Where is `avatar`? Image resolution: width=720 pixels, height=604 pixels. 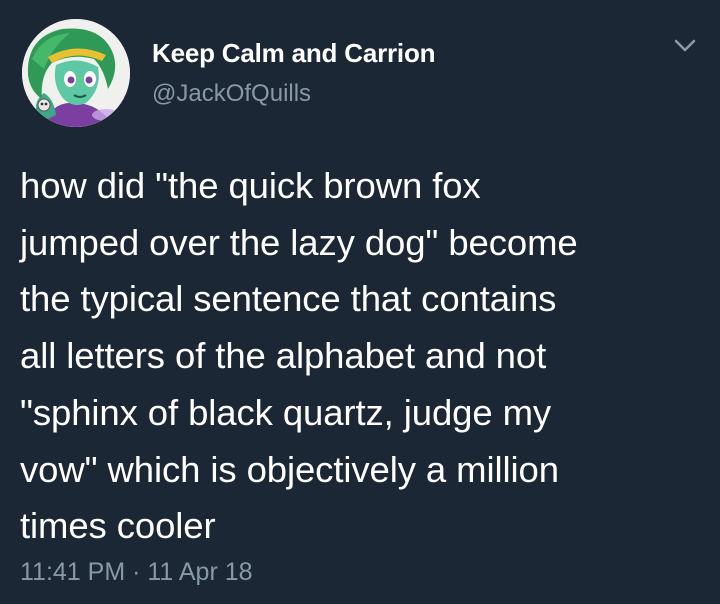 avatar is located at coordinates (76, 73).